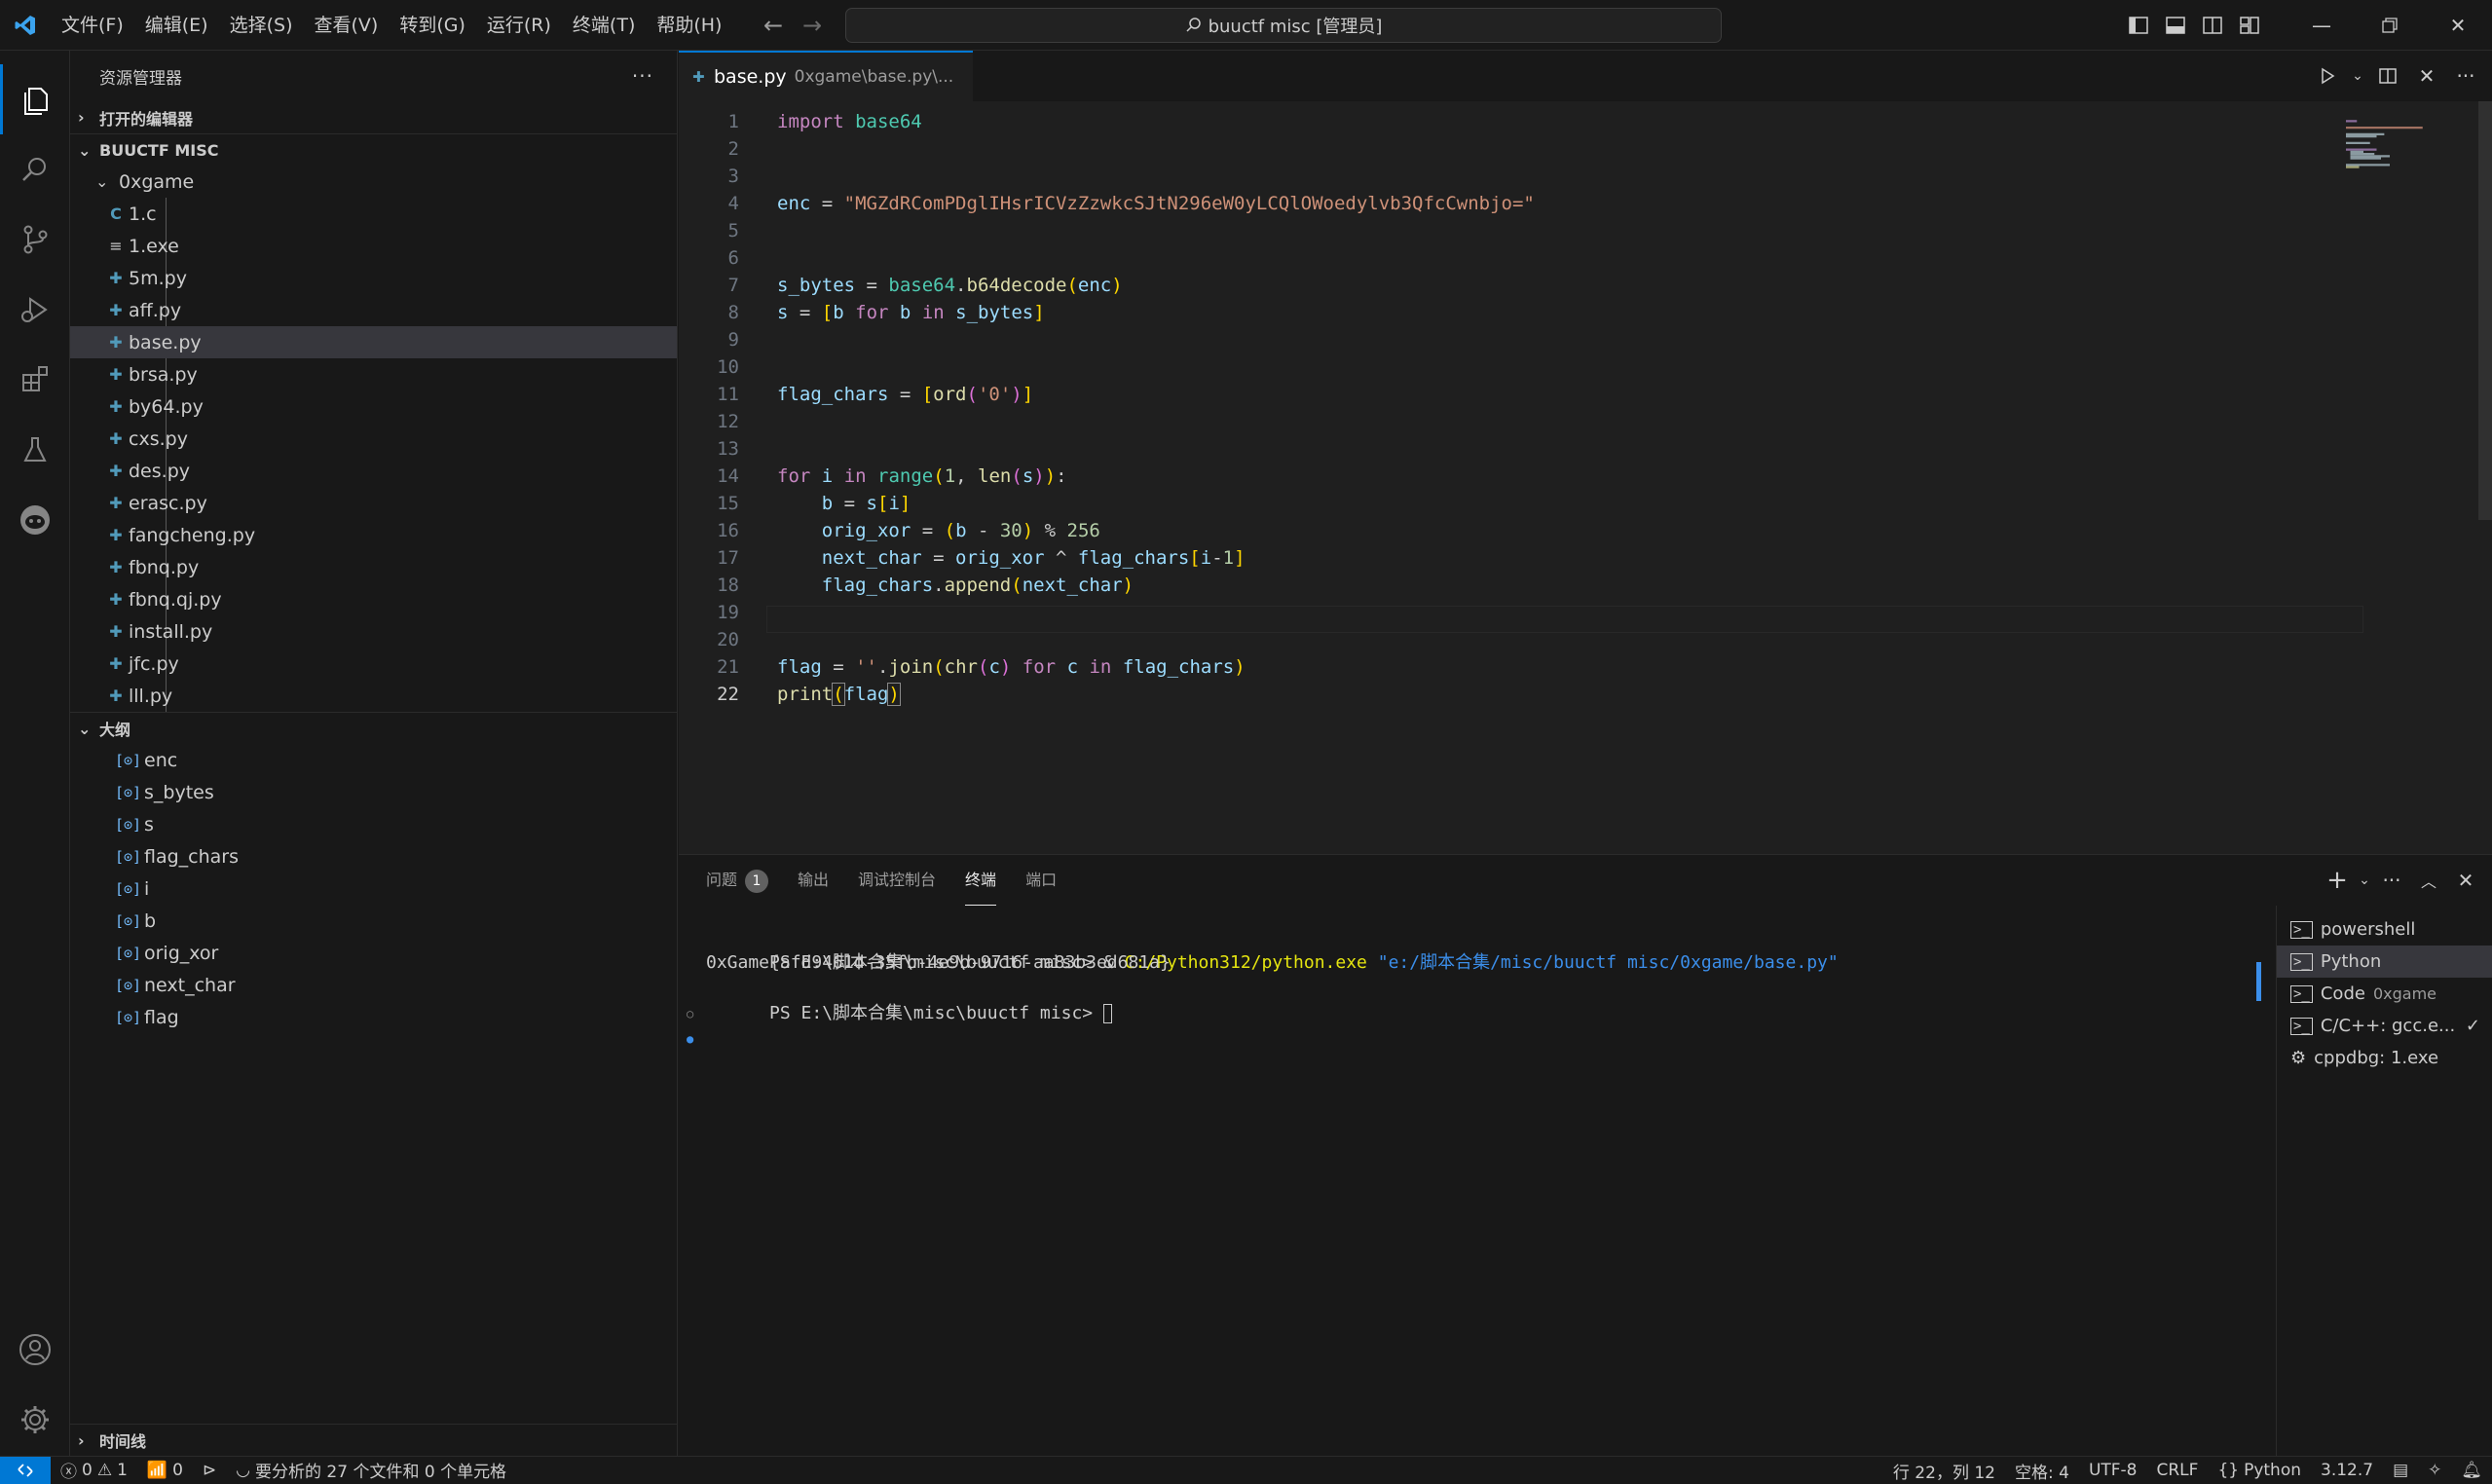 The image size is (2492, 1484). Describe the element at coordinates (773, 25) in the screenshot. I see `back-arrow-icon: ←` at that location.